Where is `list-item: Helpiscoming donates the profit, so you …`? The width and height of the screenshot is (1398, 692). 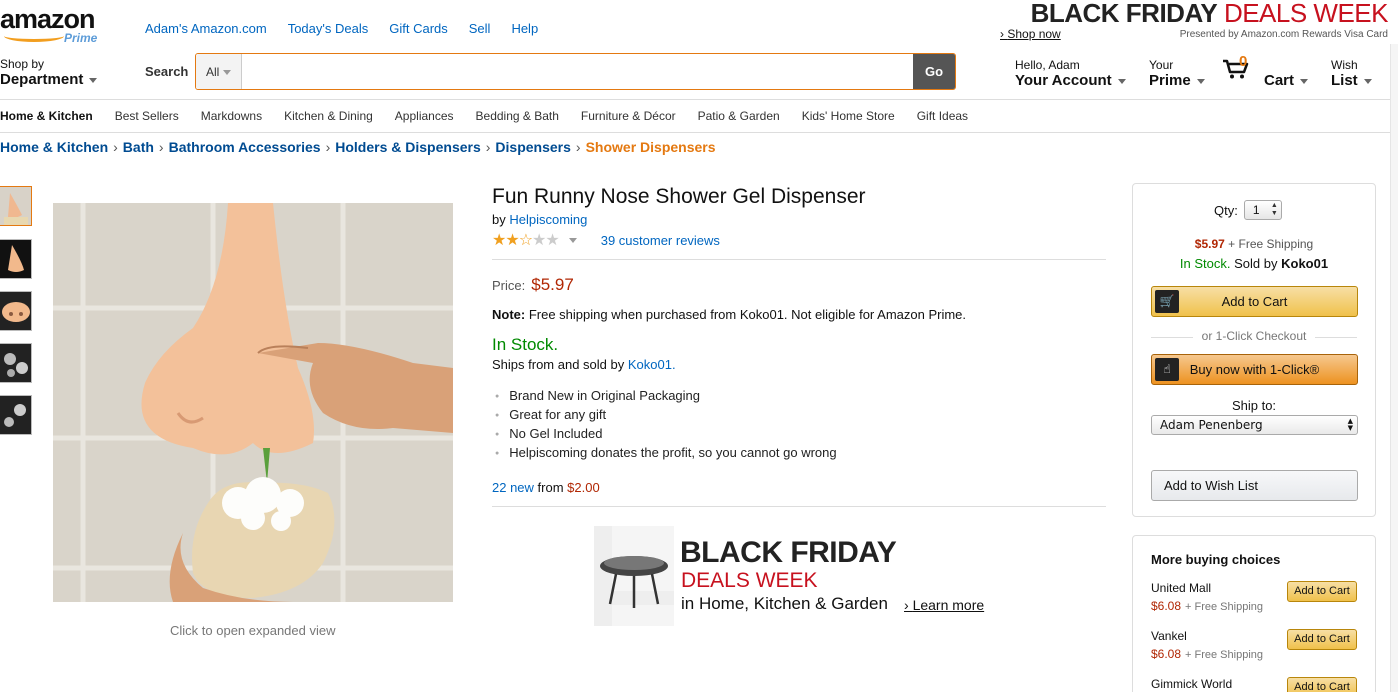
list-item: Helpiscoming donates the profit, so you … is located at coordinates (665, 452).